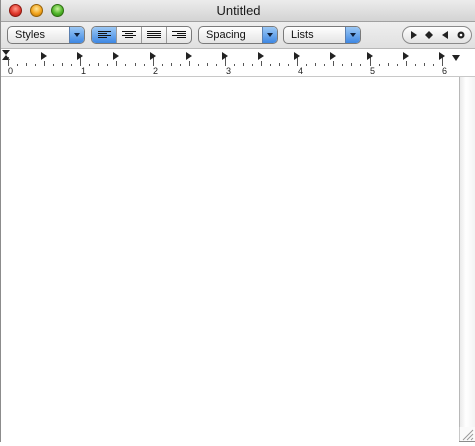 The width and height of the screenshot is (475, 446). I want to click on ruler: 0 1 2 3 4 5 6, so click(238, 63).